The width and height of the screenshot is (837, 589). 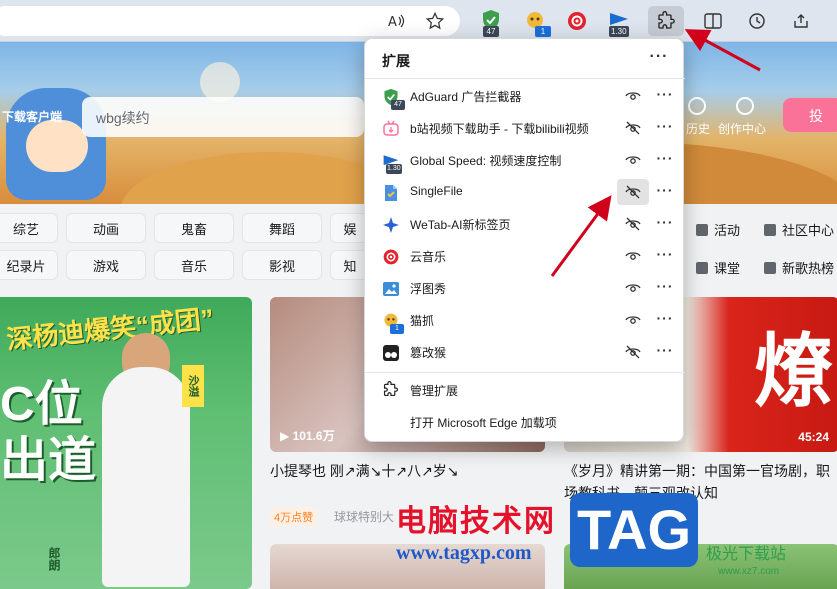 What do you see at coordinates (466, 97) in the screenshot?
I see `extension-name: AdGuard 广告拦截器` at bounding box center [466, 97].